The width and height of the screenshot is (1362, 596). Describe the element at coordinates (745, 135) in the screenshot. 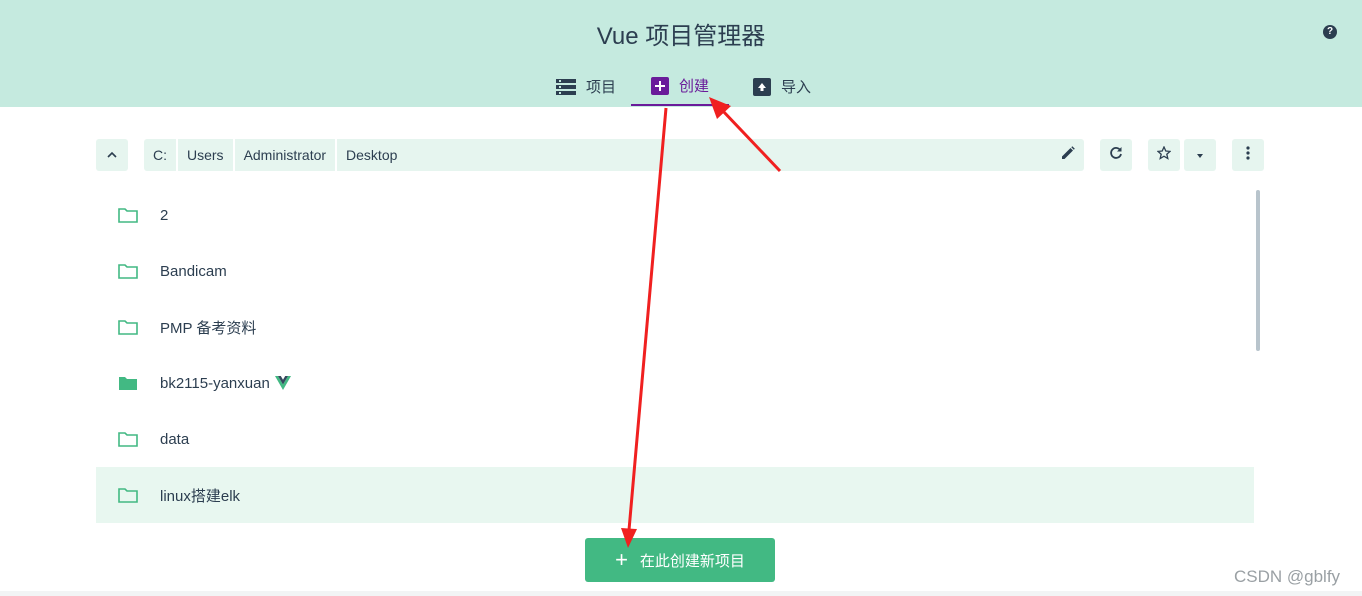

I see `annotation-arrow-to-create-tab` at that location.